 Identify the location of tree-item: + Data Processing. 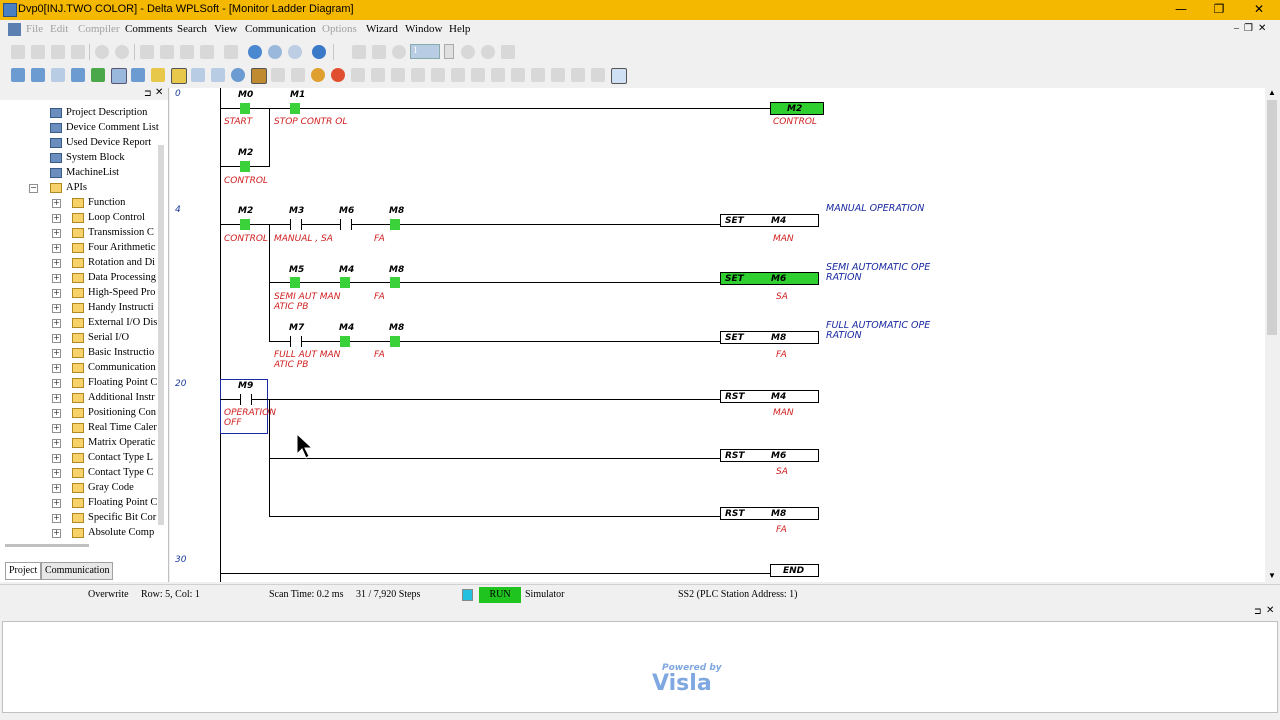
(80, 278).